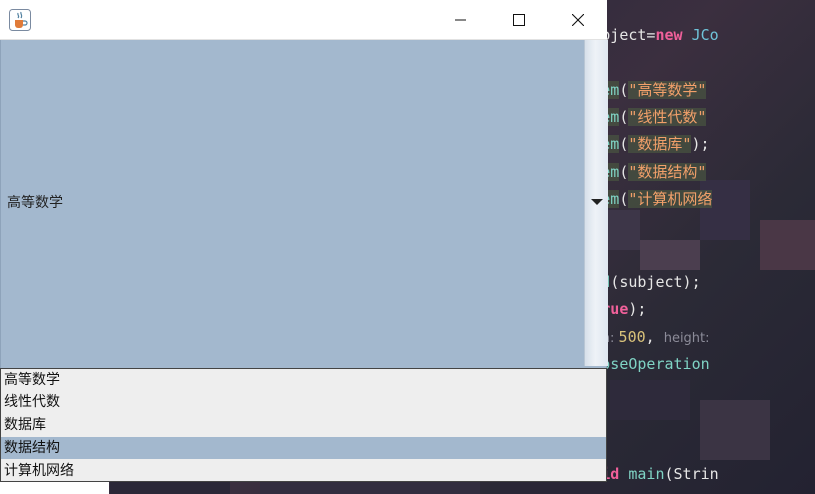 This screenshot has height=494, width=815. I want to click on chevron-down-icon, so click(597, 202).